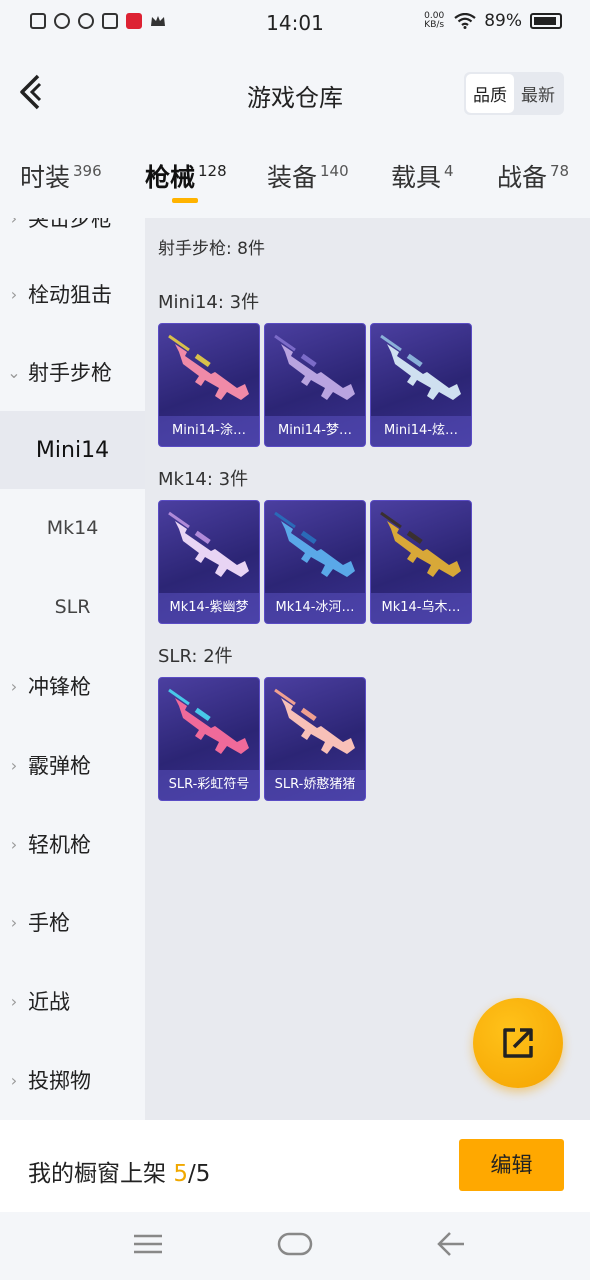 The width and height of the screenshot is (590, 1280). What do you see at coordinates (422, 176) in the screenshot?
I see `tab-vehicles: 载具 4` at bounding box center [422, 176].